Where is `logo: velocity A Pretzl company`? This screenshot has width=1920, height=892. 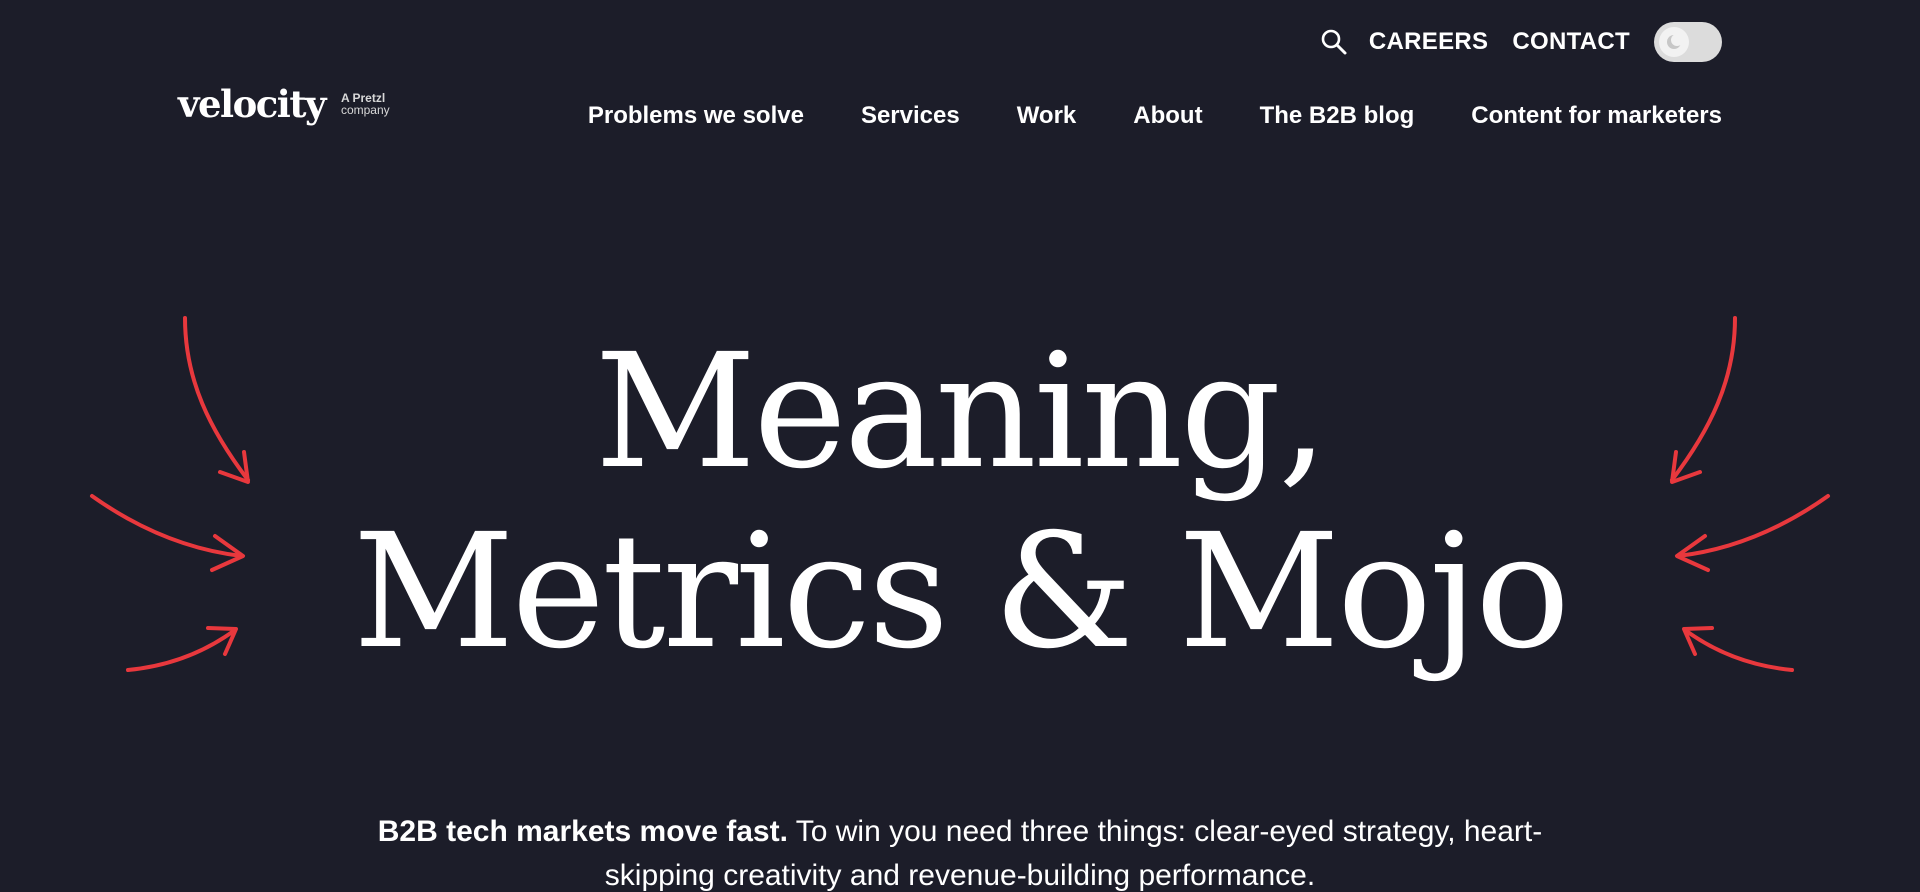 logo: velocity A Pretzl company is located at coordinates (284, 104).